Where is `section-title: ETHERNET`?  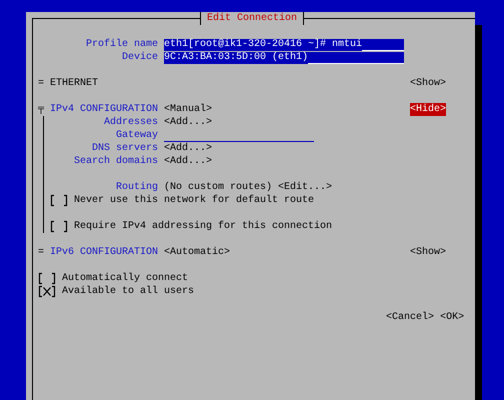
section-title: ETHERNET is located at coordinates (73, 83).